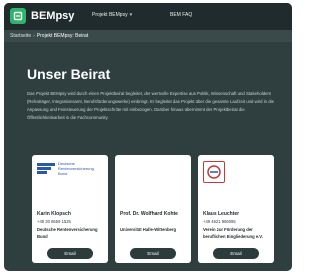  I want to click on top-navigation-bar: BEMpsy Projekt BEMpsy ▾ BEM FAQ, so click(148, 16).